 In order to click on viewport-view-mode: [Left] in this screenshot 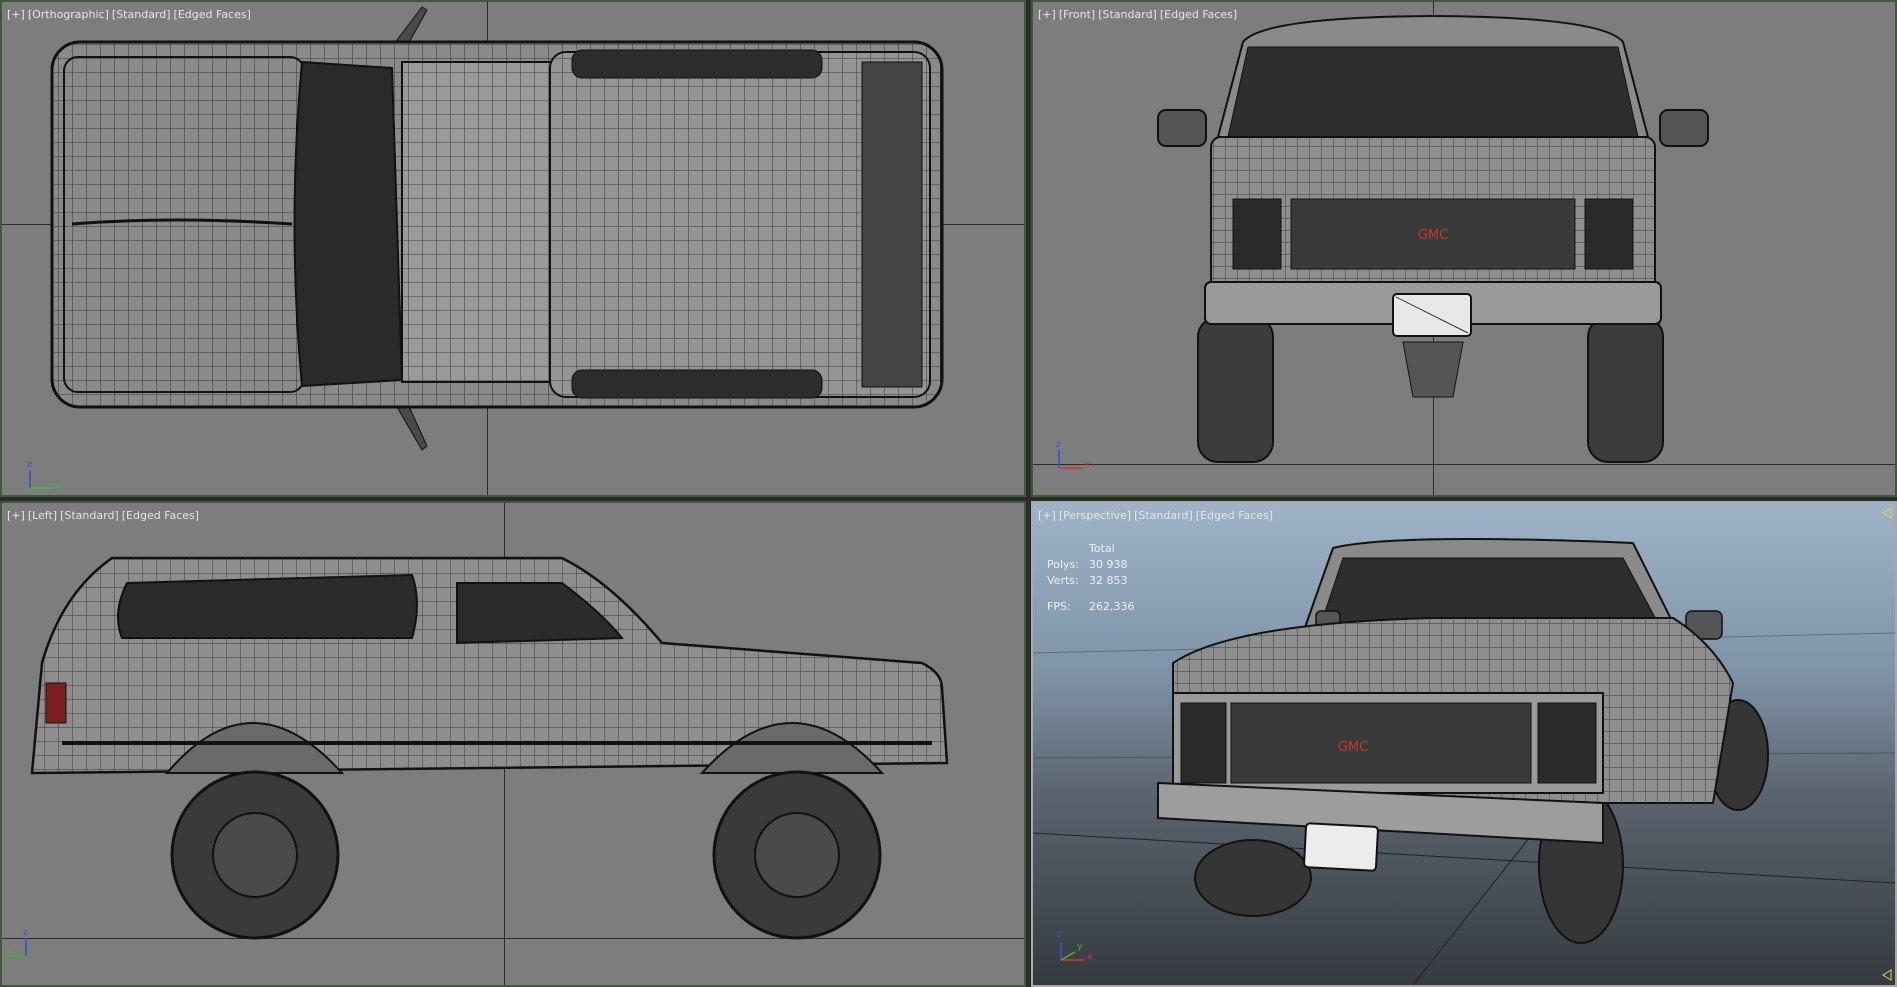, I will do `click(42, 515)`.